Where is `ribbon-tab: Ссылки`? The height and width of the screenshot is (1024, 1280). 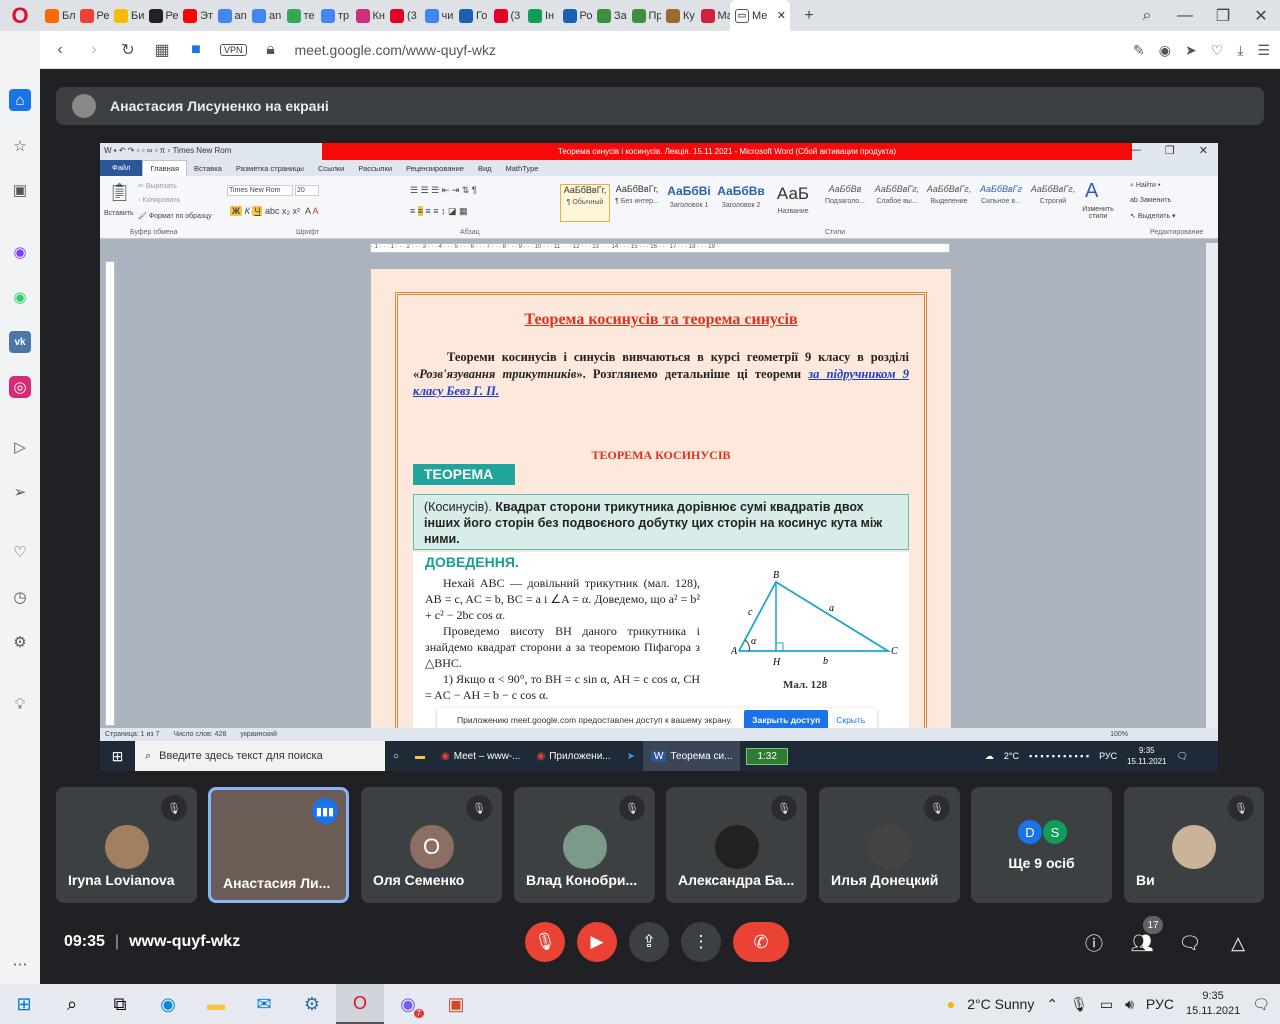
ribbon-tab: Ссылки is located at coordinates (331, 168).